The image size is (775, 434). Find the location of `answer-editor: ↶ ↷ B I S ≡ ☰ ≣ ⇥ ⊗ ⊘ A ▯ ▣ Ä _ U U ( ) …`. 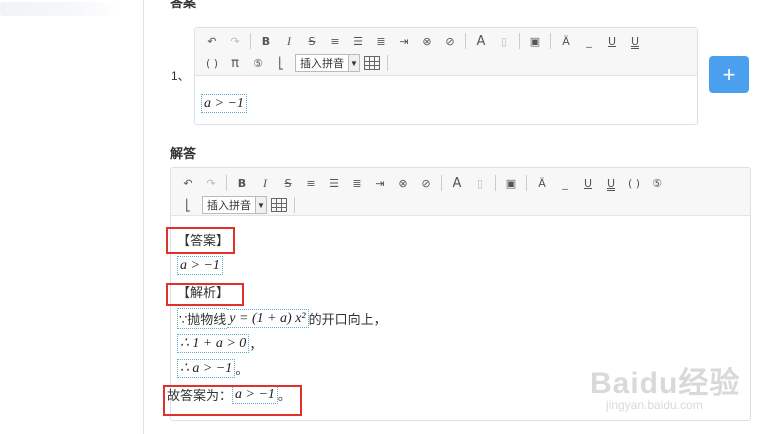

answer-editor: ↶ ↷ B I S ≡ ☰ ≣ ⇥ ⊗ ⊘ A ▯ ▣ Ä _ U U ( ) … is located at coordinates (446, 76).